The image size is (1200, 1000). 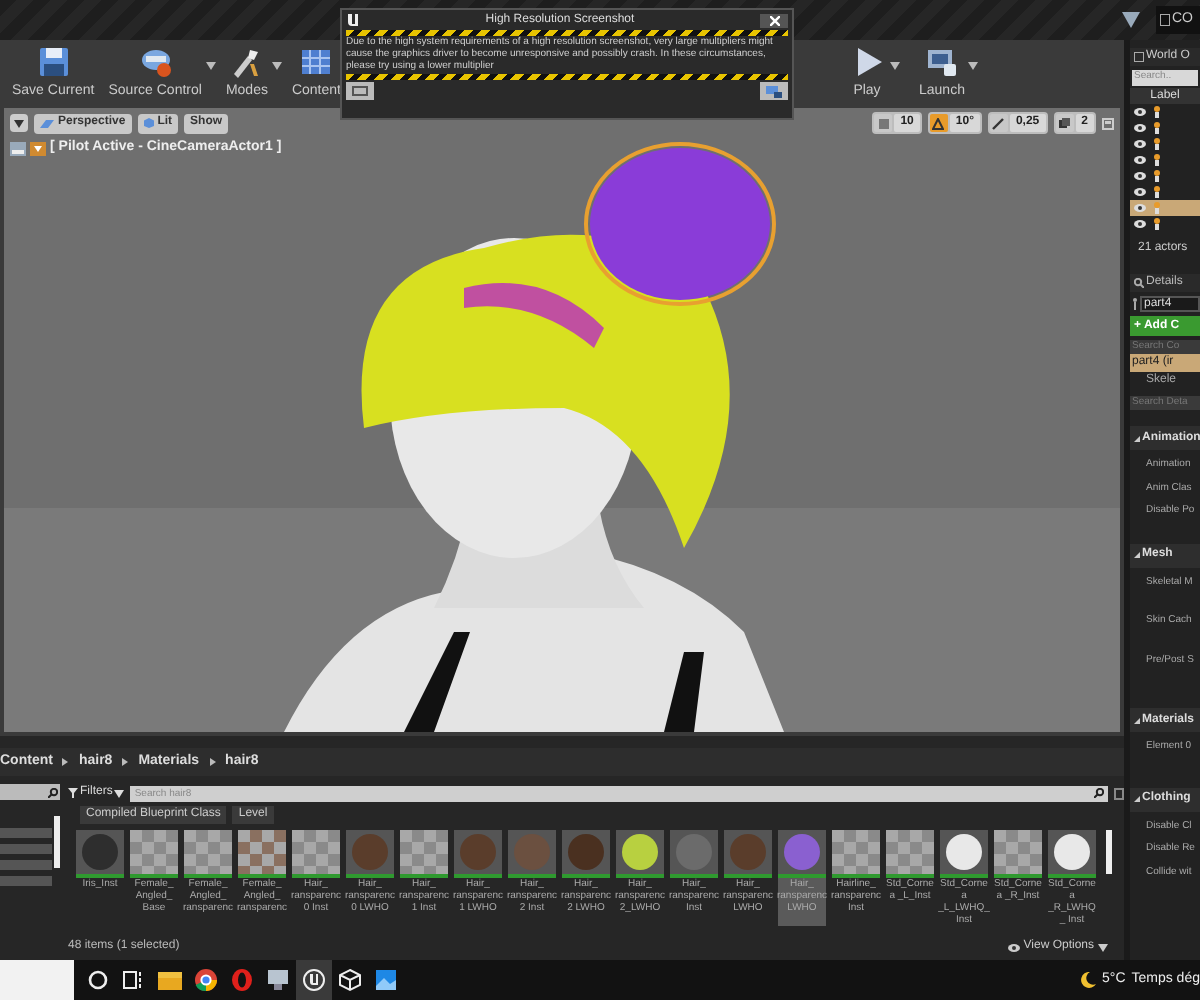 What do you see at coordinates (316, 61) in the screenshot?
I see `grid-icon` at bounding box center [316, 61].